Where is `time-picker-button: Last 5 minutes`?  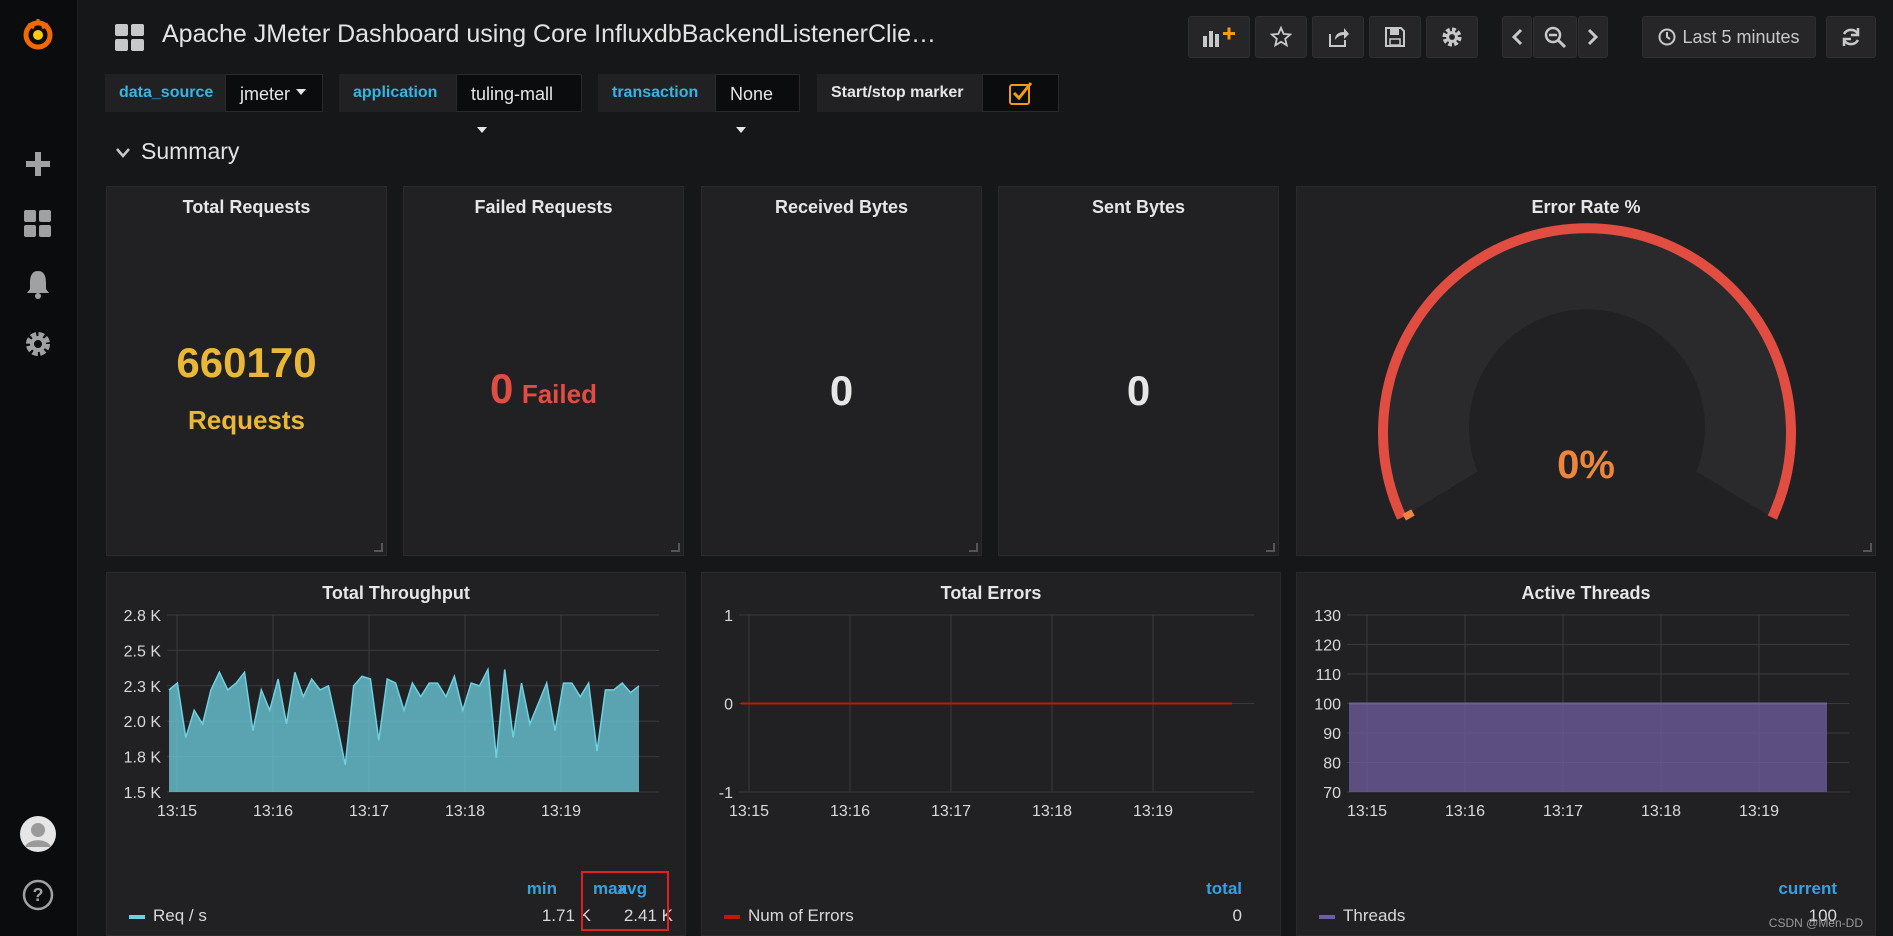
time-picker-button: Last 5 minutes is located at coordinates (1729, 37).